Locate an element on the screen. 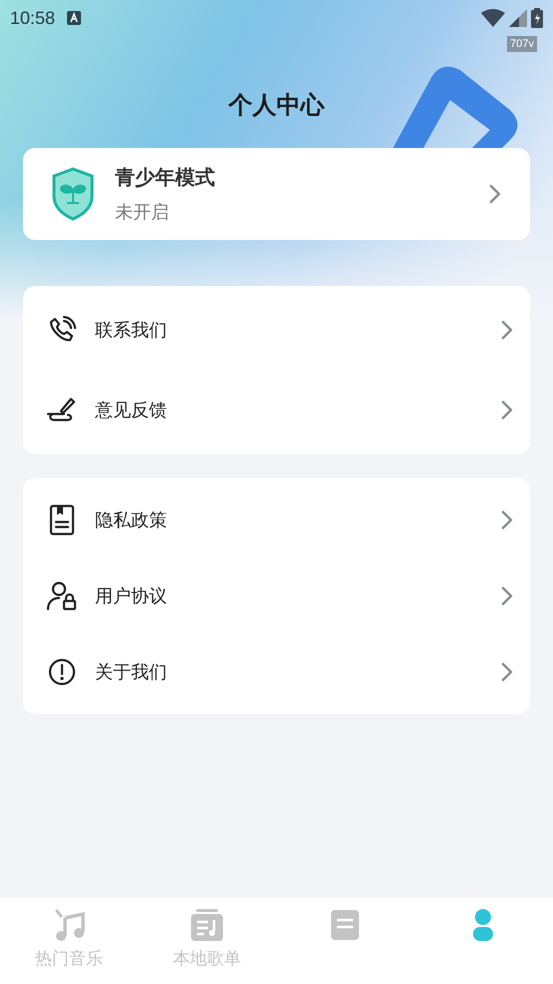  keyboard-notification-icon is located at coordinates (74, 18).